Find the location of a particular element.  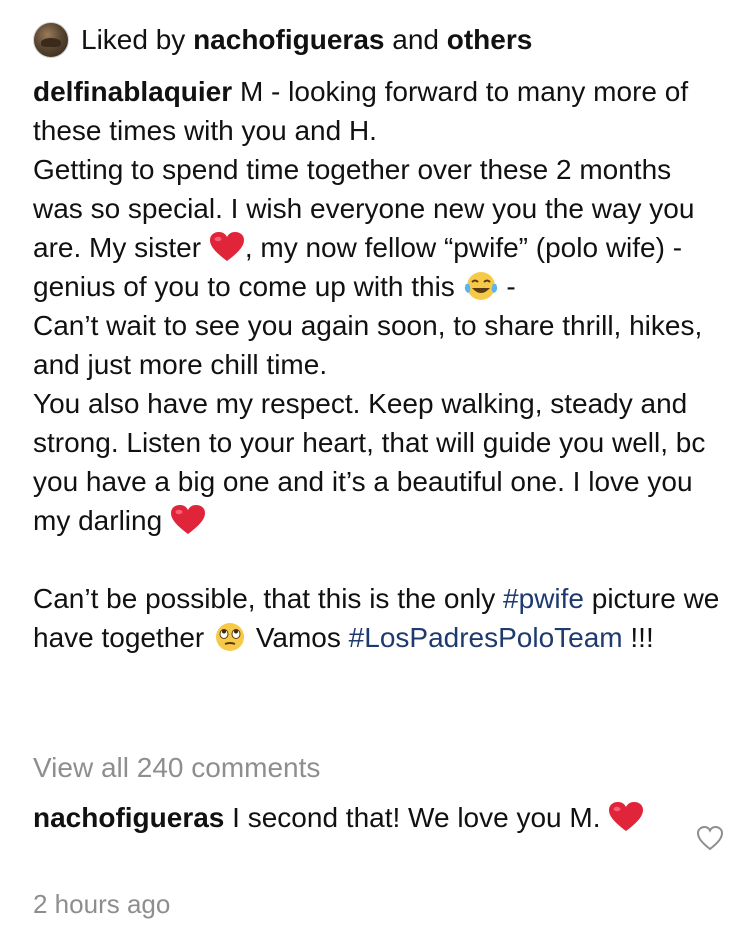

like-comment-heart-icon is located at coordinates (710, 838).